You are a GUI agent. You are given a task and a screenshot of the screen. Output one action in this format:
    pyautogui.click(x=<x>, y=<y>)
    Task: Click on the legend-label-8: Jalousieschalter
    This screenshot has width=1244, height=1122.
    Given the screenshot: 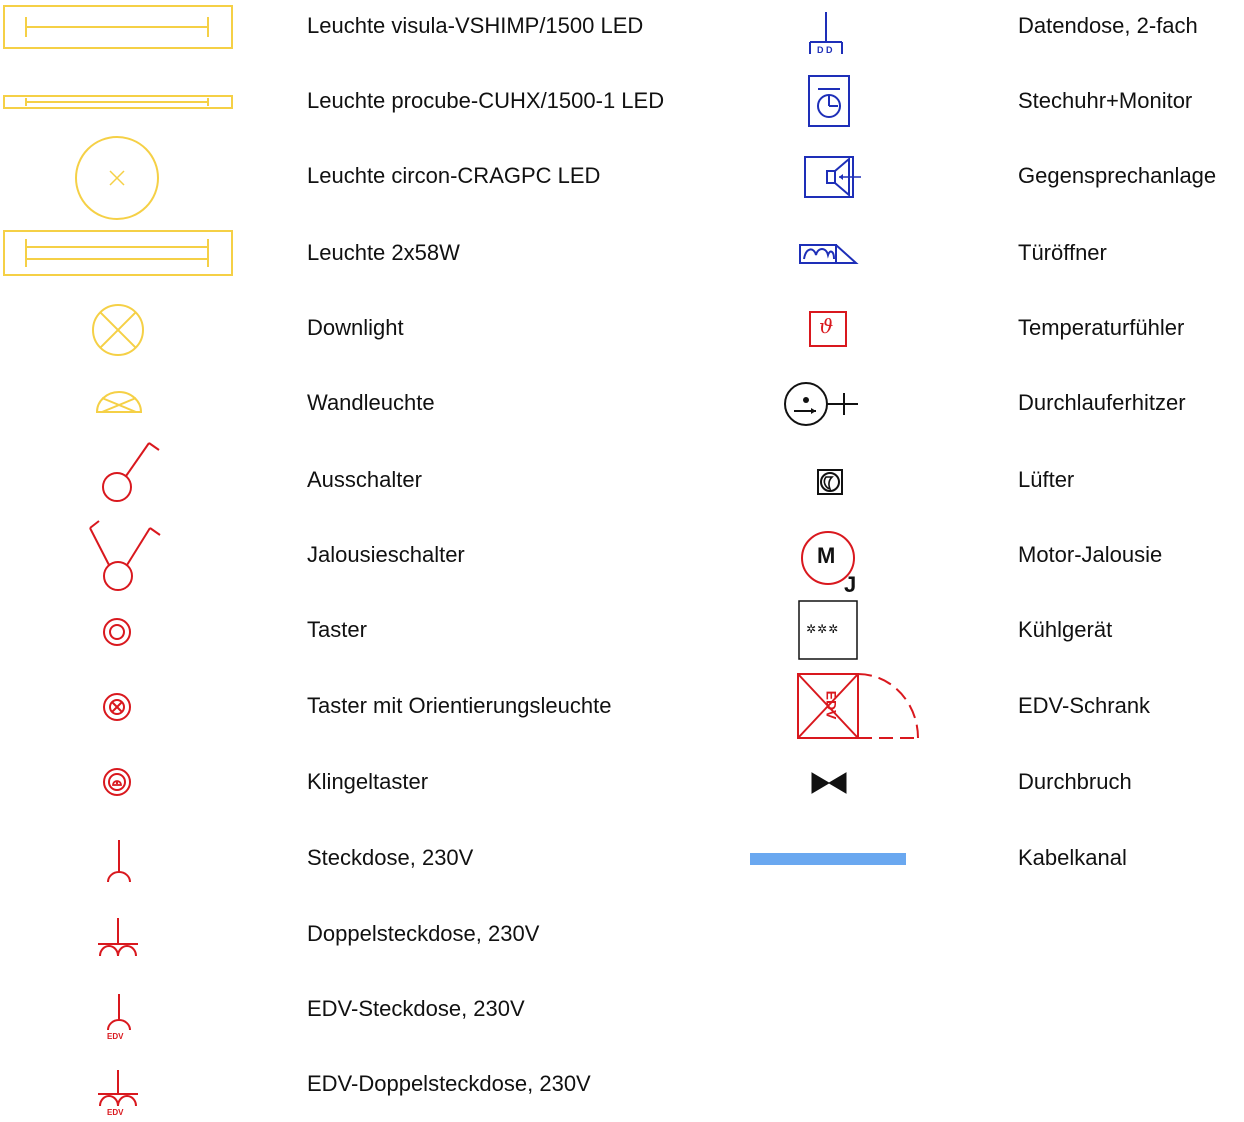 What is the action you would take?
    pyautogui.click(x=386, y=554)
    